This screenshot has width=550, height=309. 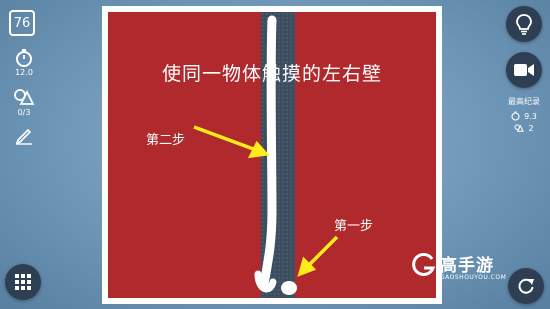 I want to click on time-value: 12.0, so click(x=24, y=72).